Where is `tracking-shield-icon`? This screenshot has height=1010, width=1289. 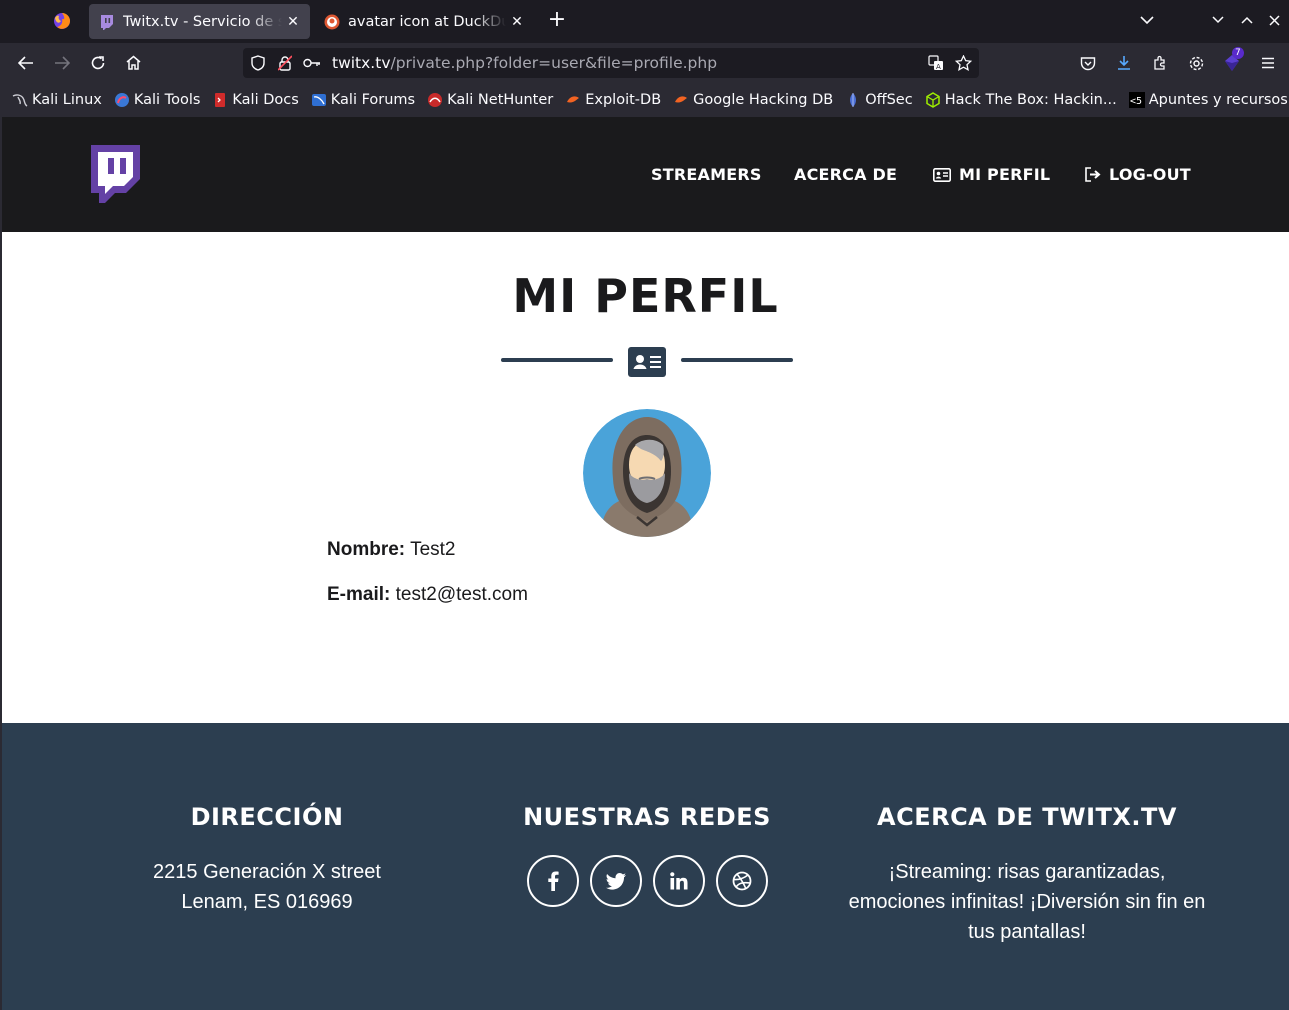
tracking-shield-icon is located at coordinates (258, 63).